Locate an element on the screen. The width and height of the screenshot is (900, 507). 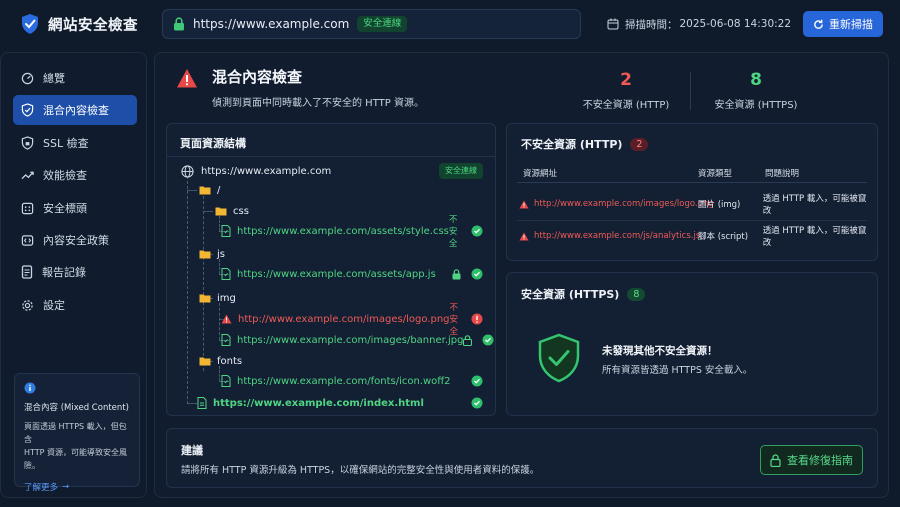
tree-folder-css: css is located at coordinates (232, 211).